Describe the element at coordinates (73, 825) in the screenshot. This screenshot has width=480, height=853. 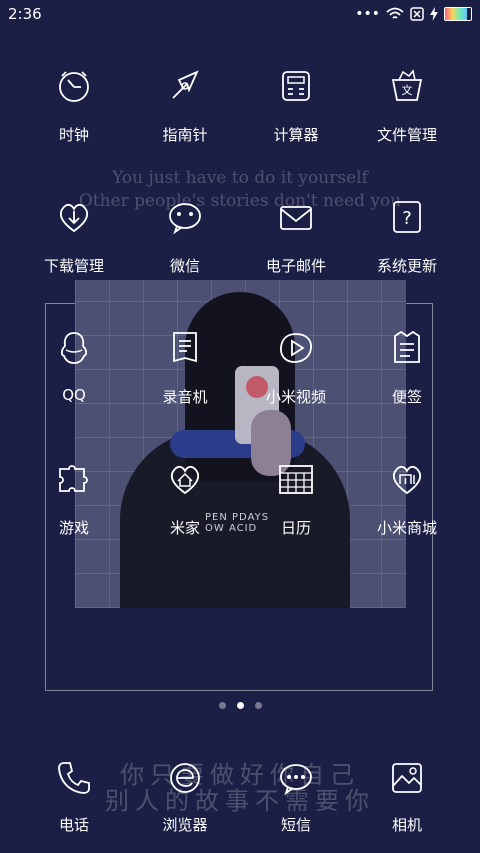
I see `app-label: 电话` at that location.